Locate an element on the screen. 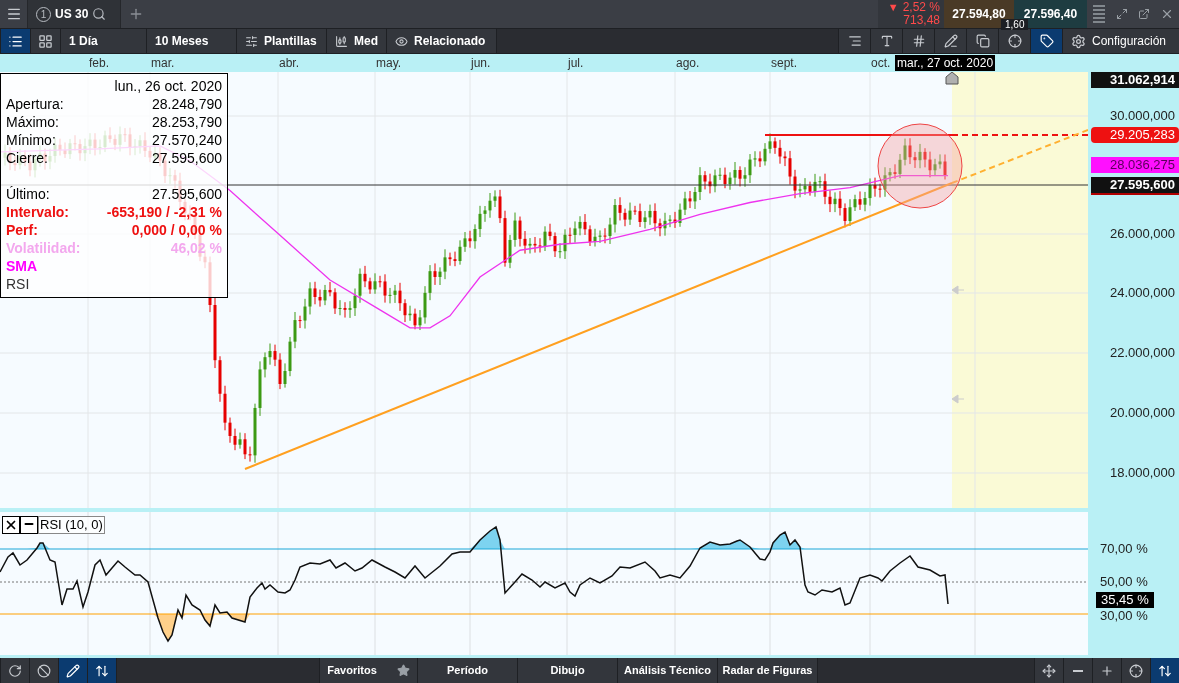 The image size is (1179, 683). ban-button is located at coordinates (43, 670).